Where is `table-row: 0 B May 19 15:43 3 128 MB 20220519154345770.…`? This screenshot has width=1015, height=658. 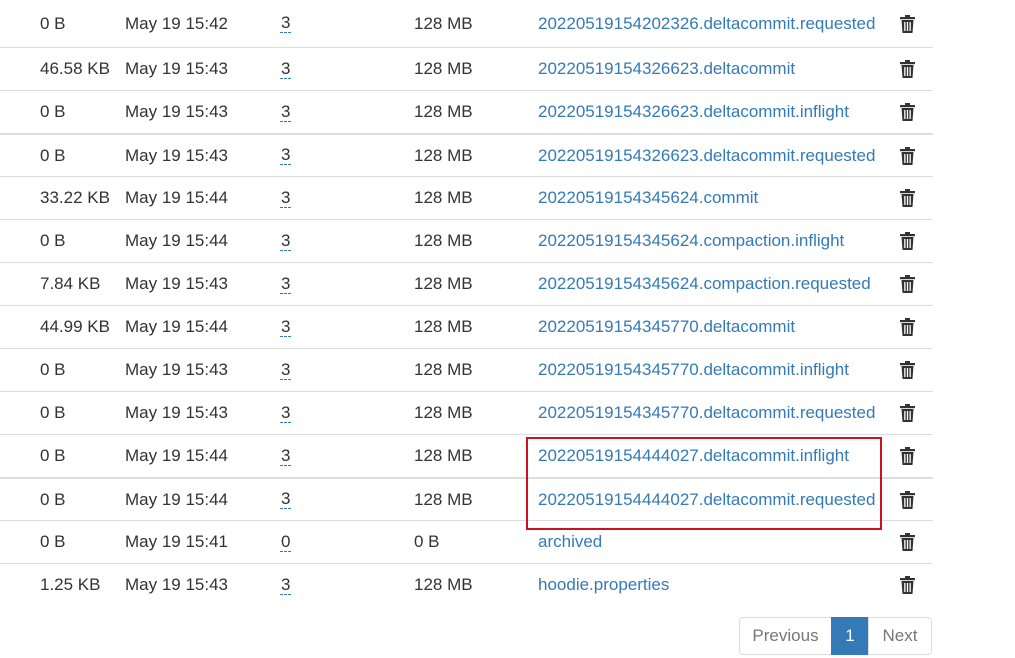 table-row: 0 B May 19 15:43 3 128 MB 20220519154345770.… is located at coordinates (466, 412).